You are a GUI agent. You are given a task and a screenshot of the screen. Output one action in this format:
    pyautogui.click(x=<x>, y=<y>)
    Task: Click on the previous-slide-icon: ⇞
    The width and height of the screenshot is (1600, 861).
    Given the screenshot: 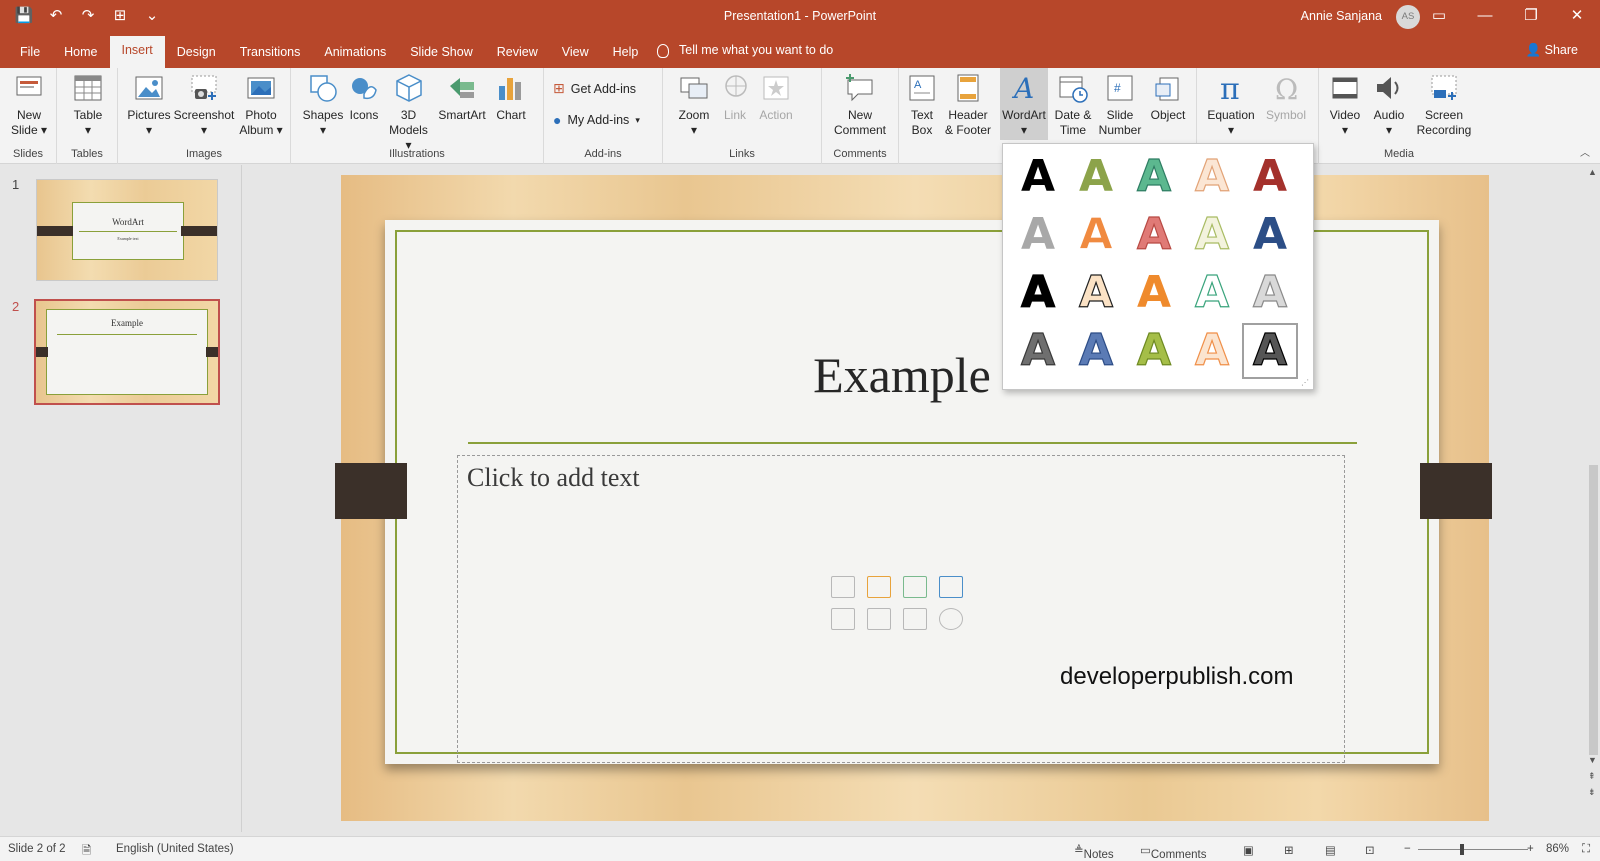 What is the action you would take?
    pyautogui.click(x=1592, y=776)
    